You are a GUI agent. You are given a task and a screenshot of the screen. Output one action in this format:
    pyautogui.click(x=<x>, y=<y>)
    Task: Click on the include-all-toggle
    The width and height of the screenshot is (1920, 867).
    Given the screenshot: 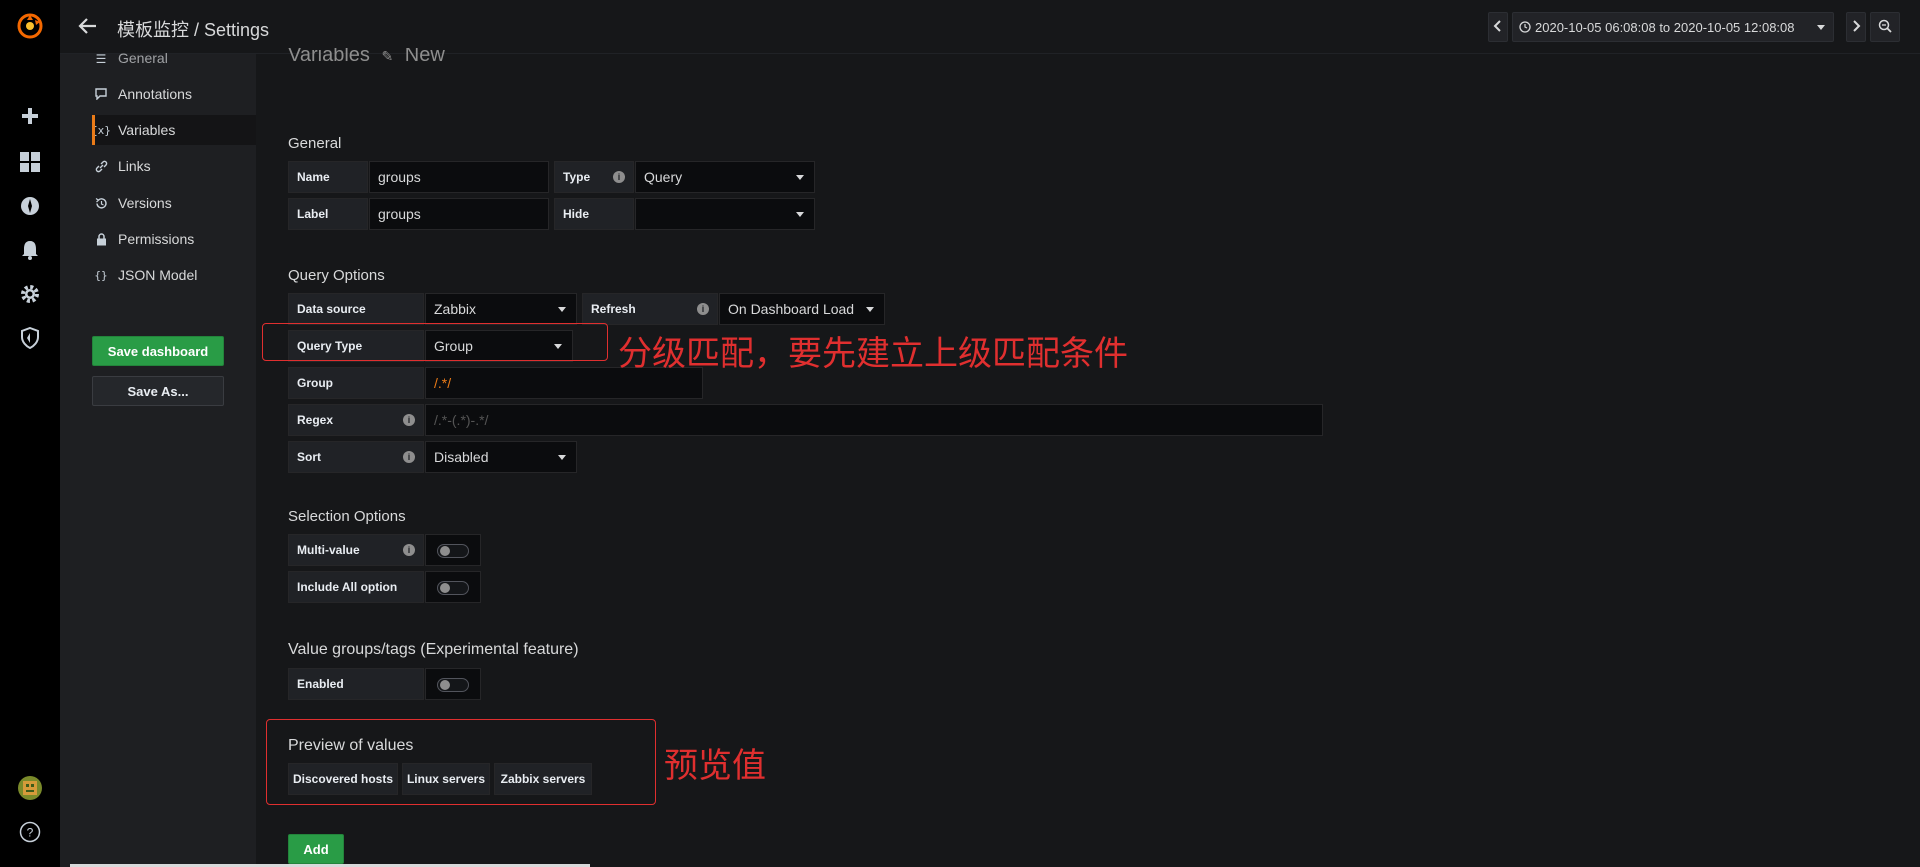 What is the action you would take?
    pyautogui.click(x=453, y=587)
    